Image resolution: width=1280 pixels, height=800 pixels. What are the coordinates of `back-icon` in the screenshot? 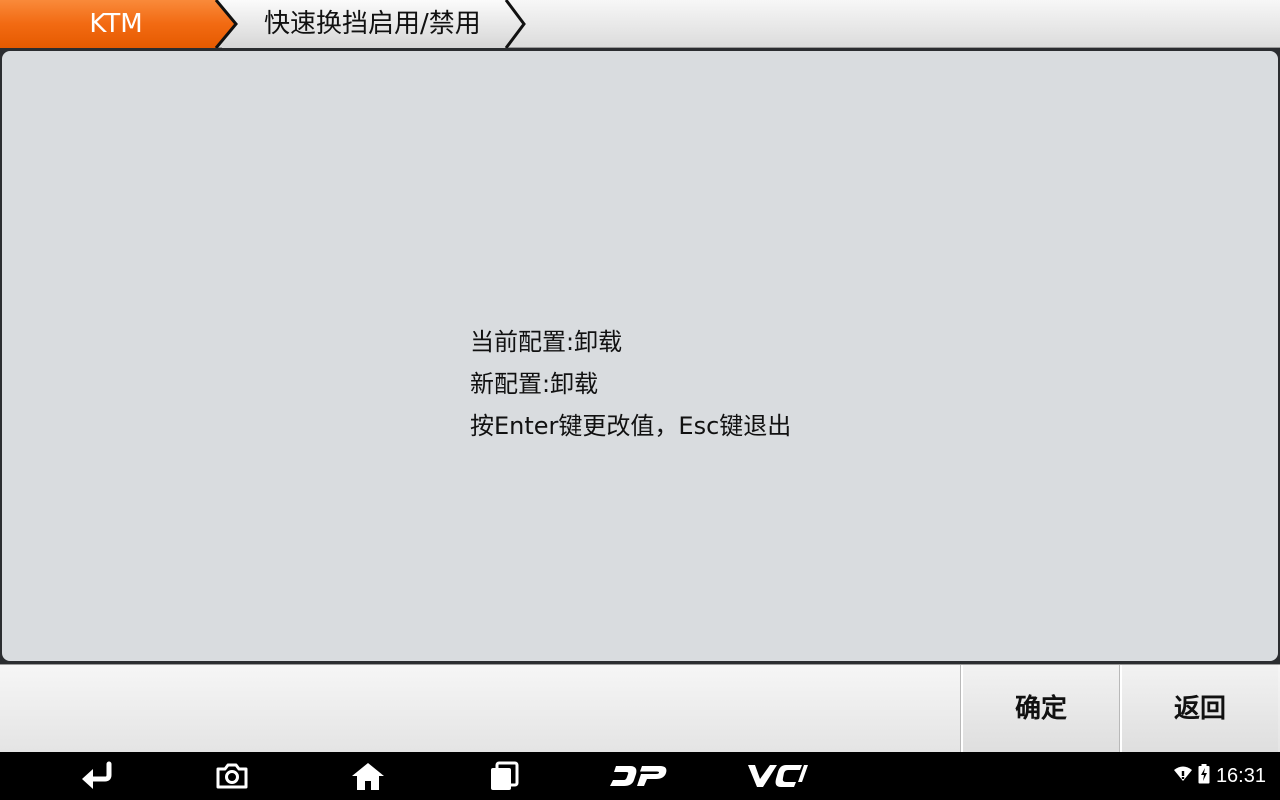 It's located at (98, 776).